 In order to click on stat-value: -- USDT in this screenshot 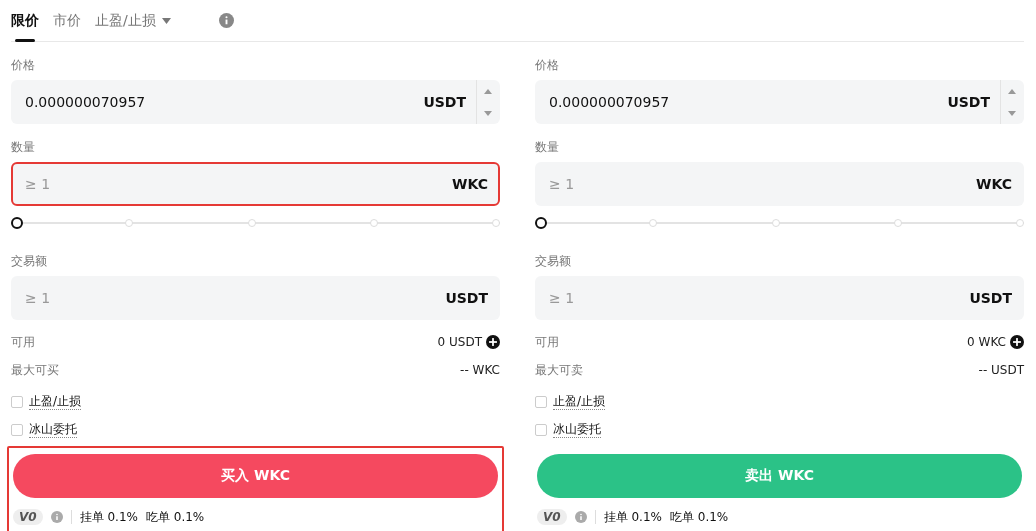, I will do `click(1001, 370)`.